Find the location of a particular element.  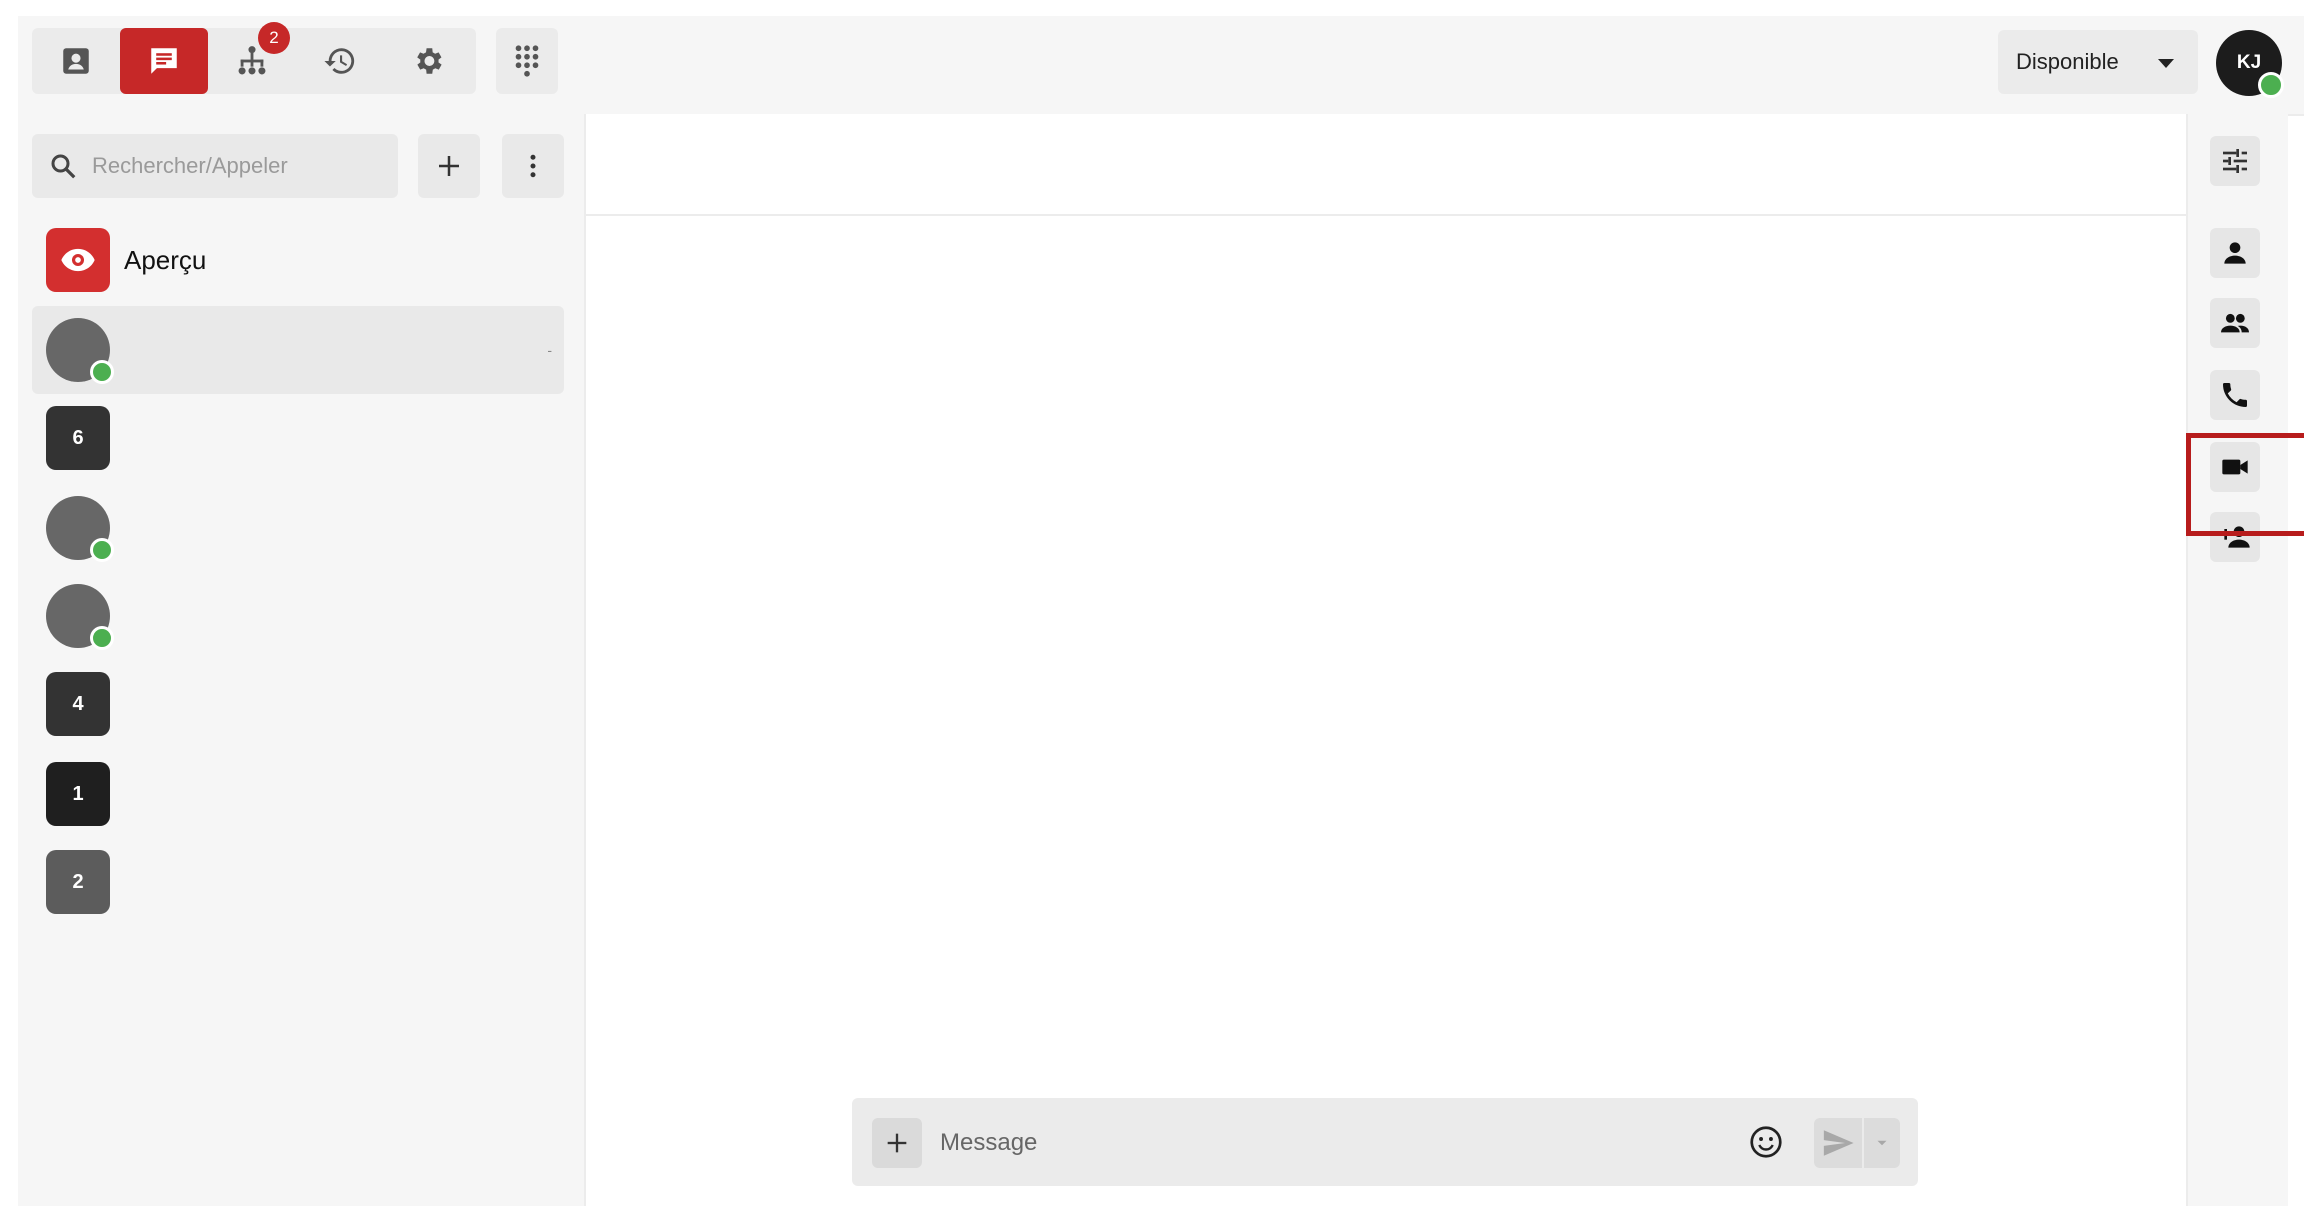

smiley-icon is located at coordinates (1766, 1142).